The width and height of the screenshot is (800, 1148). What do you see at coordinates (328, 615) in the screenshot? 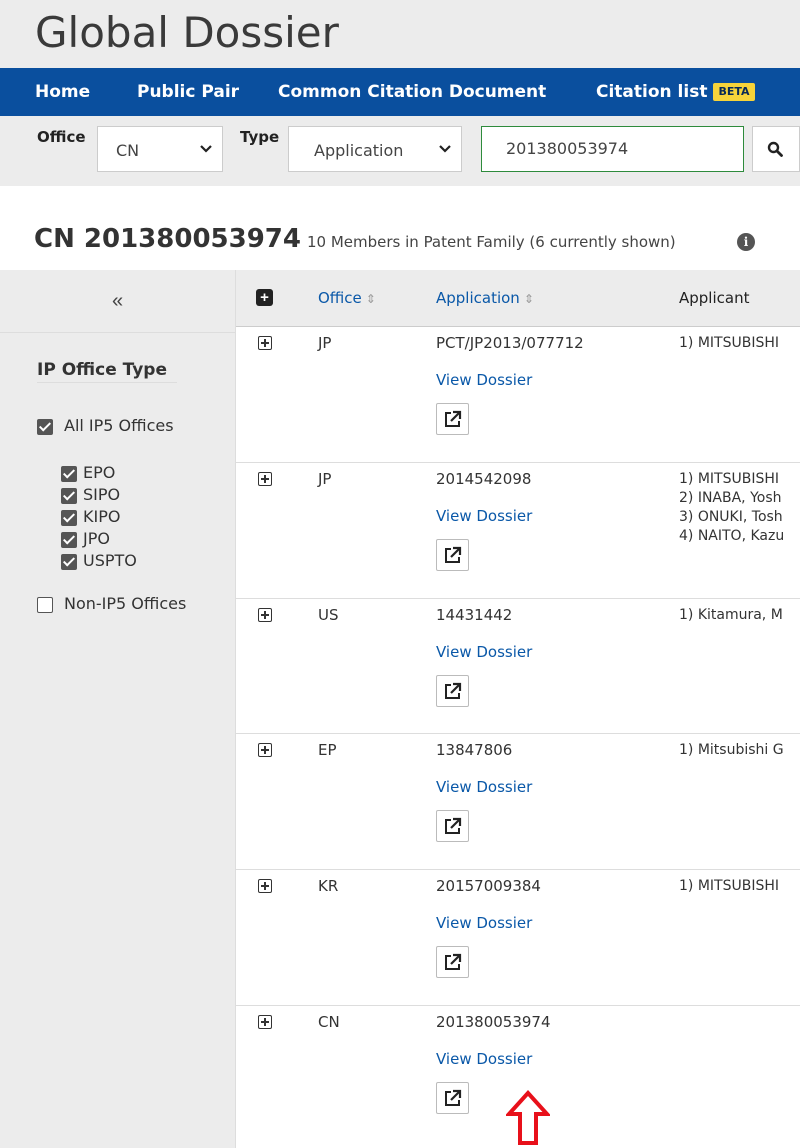
I see `row-office: US` at bounding box center [328, 615].